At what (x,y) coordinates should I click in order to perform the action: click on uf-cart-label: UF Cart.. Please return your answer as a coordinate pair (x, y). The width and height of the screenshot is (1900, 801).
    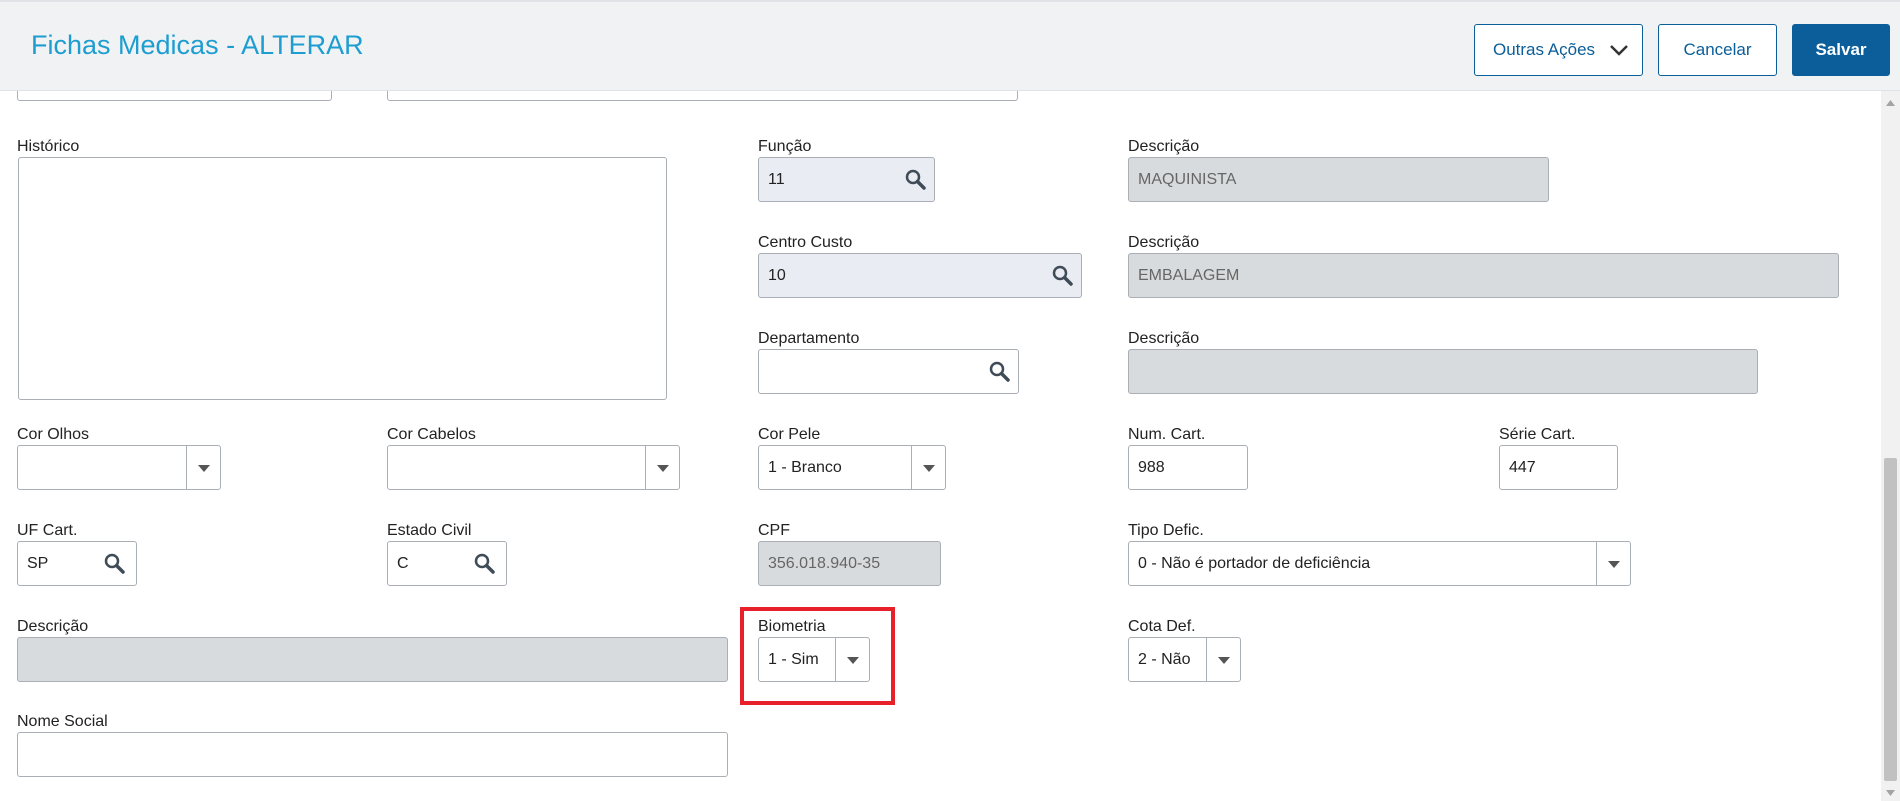
    Looking at the image, I should click on (47, 530).